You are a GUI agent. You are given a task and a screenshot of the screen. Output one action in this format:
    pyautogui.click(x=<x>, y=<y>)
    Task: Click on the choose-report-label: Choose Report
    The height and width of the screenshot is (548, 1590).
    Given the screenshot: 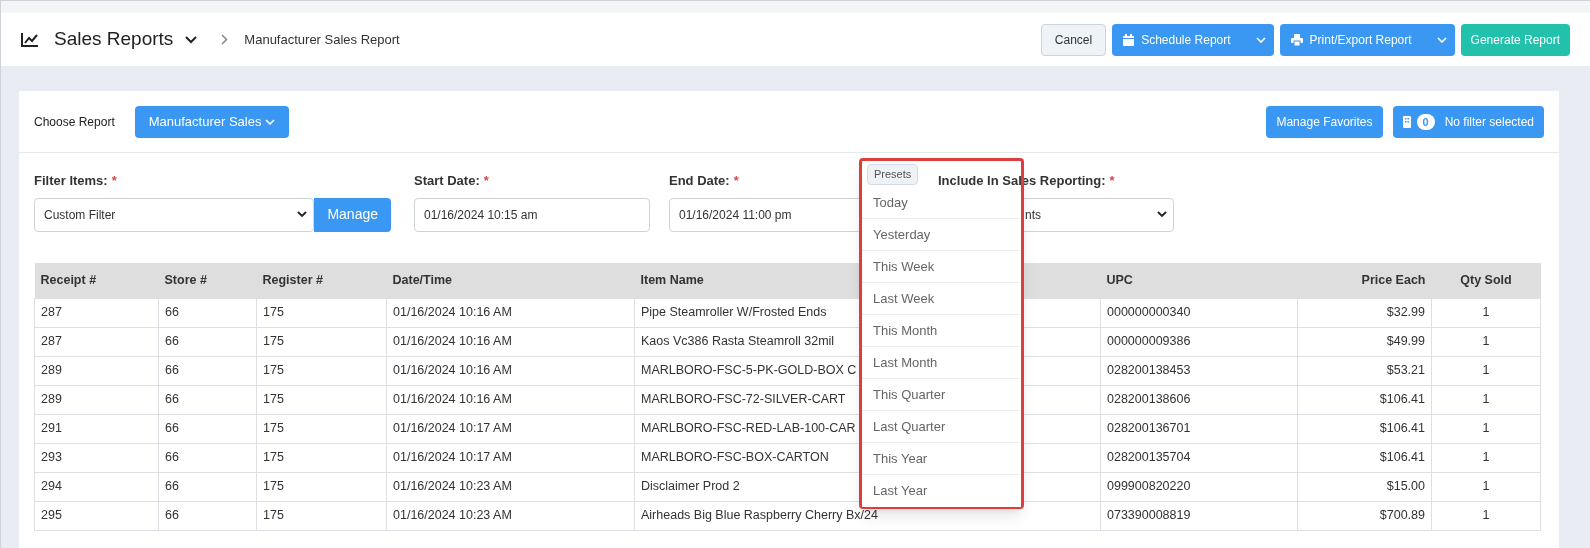 What is the action you would take?
    pyautogui.click(x=74, y=122)
    